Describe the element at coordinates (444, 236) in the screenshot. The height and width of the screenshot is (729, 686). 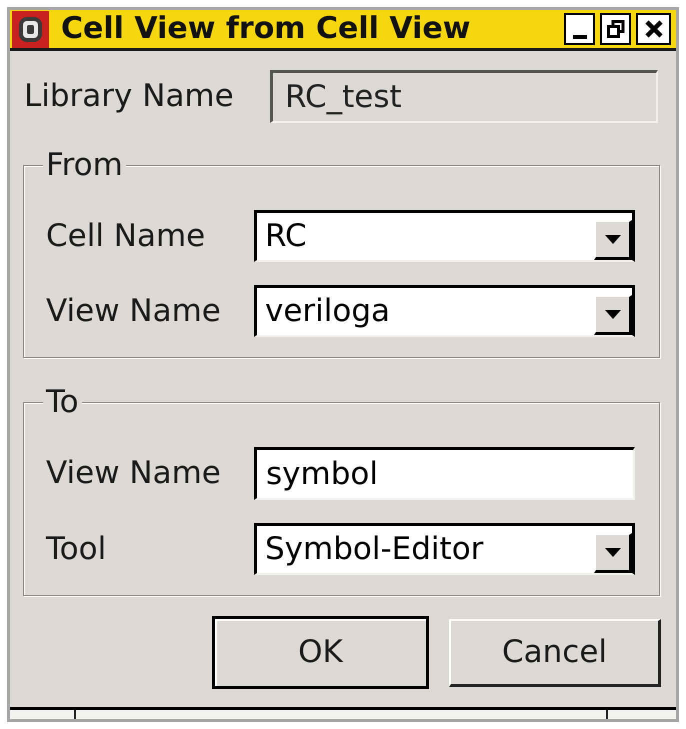
I see `dropdown-field: RC` at that location.